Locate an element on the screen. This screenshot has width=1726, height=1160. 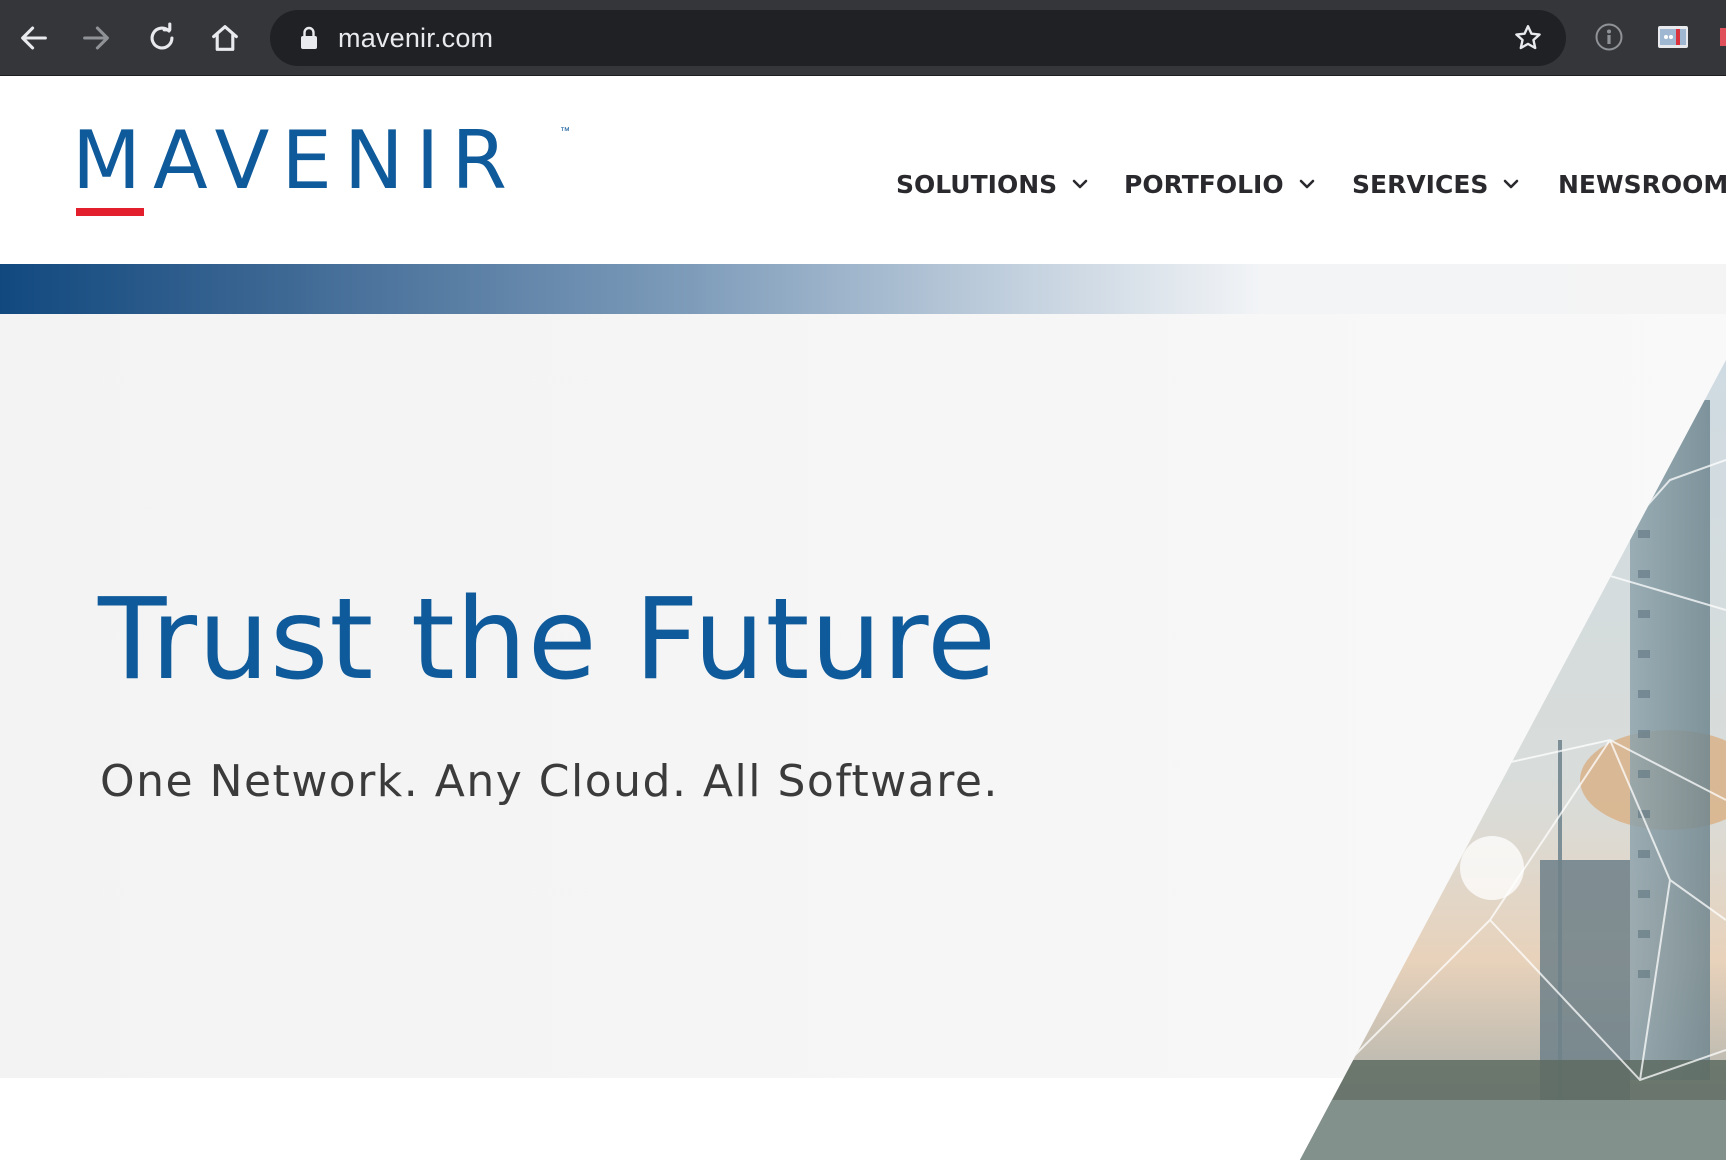
reload-icon is located at coordinates (162, 36).